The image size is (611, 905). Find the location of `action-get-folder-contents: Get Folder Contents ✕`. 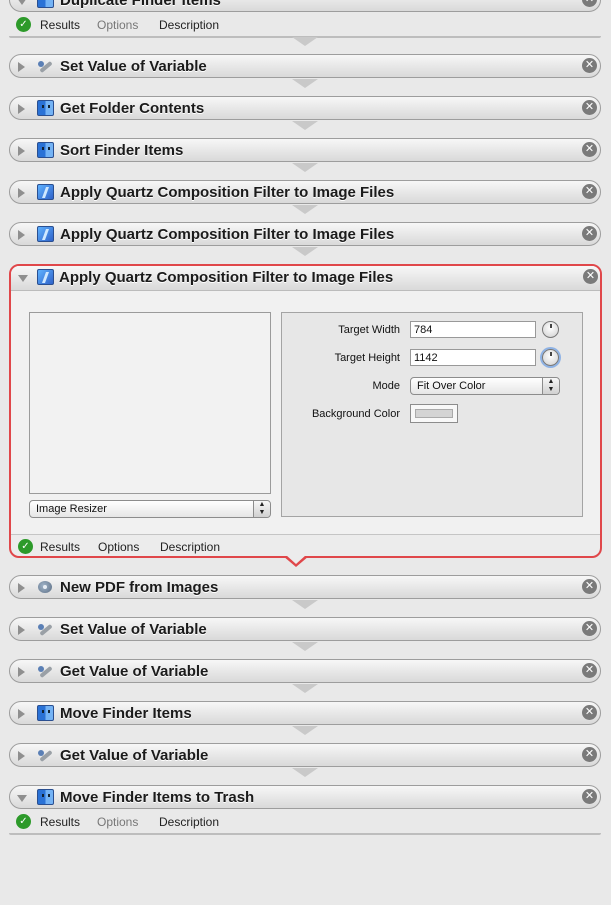

action-get-folder-contents: Get Folder Contents ✕ is located at coordinates (305, 108).